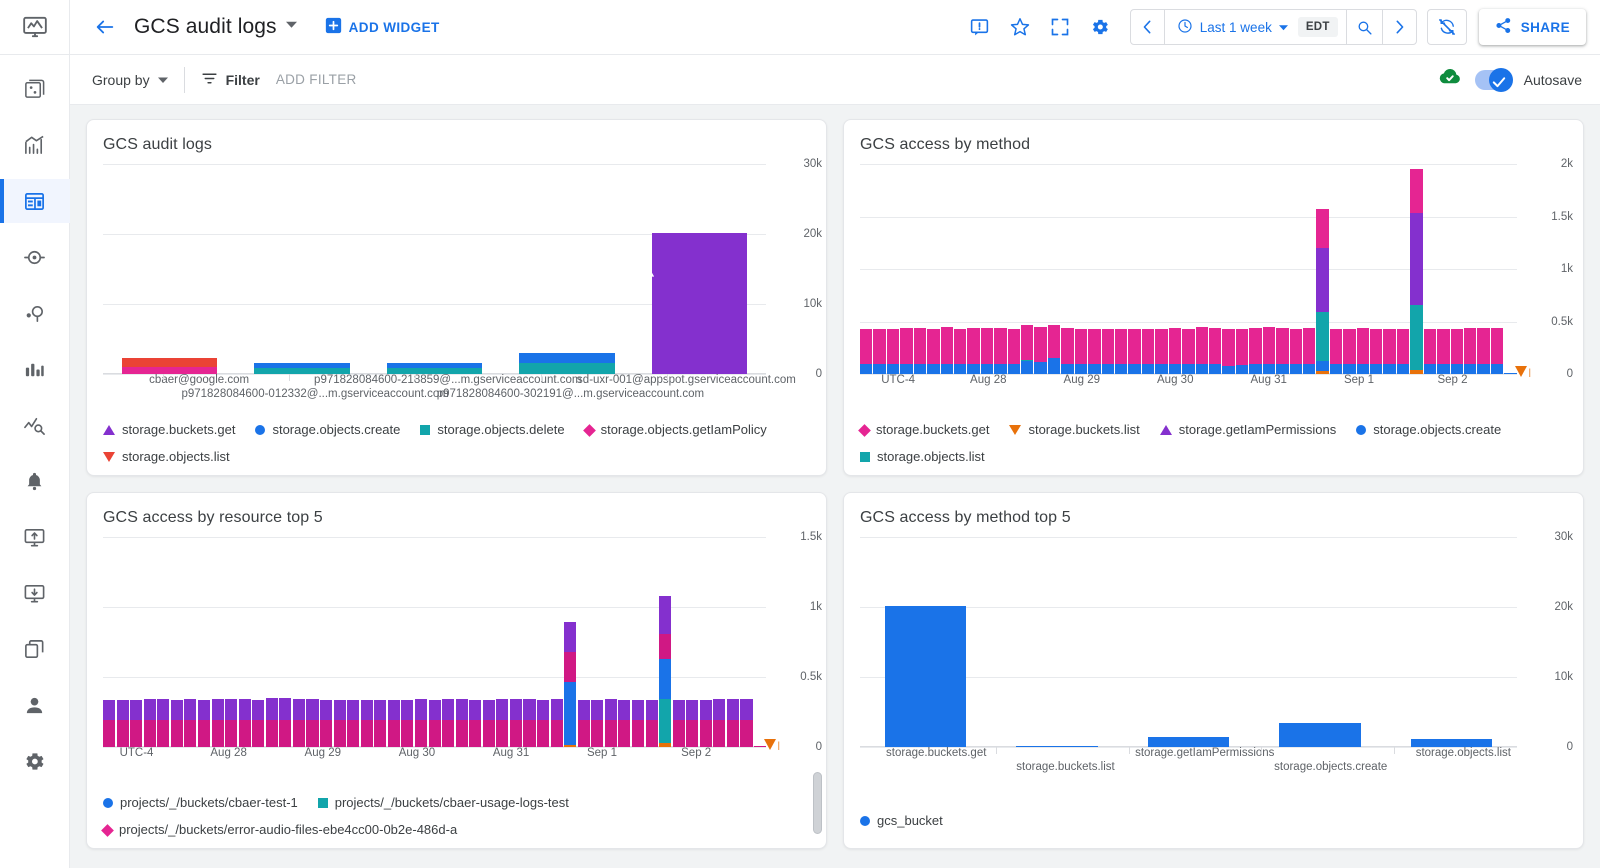 The width and height of the screenshot is (1600, 868). I want to click on sidebar-item-integrations, so click(35, 257).